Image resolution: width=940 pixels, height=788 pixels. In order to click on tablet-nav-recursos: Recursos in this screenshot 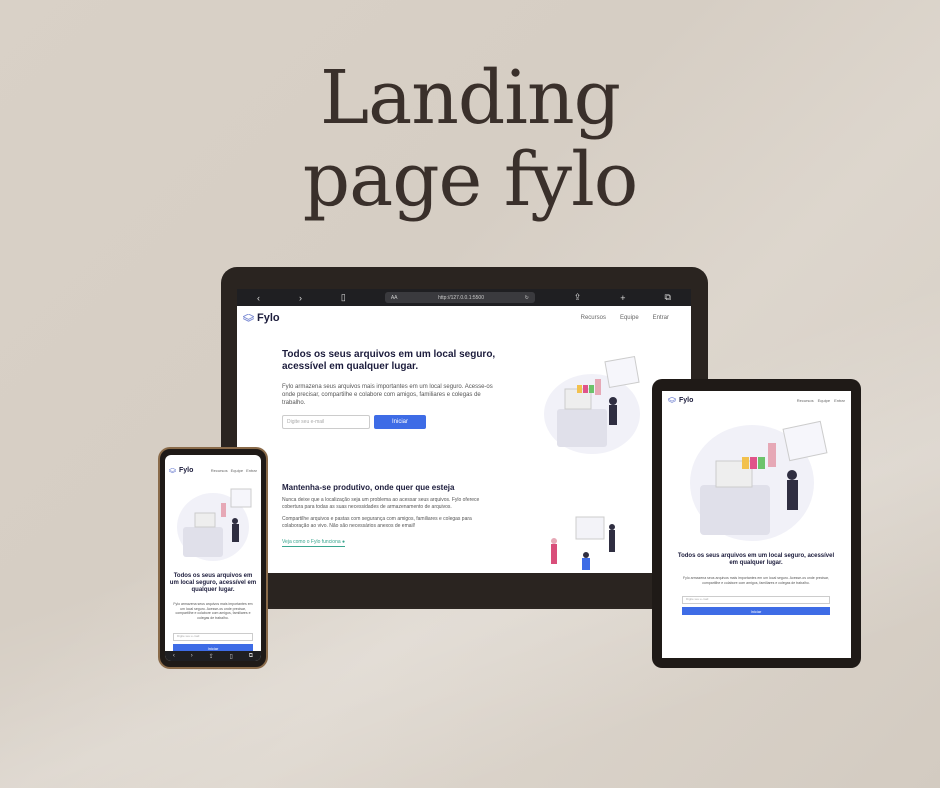, I will do `click(805, 400)`.